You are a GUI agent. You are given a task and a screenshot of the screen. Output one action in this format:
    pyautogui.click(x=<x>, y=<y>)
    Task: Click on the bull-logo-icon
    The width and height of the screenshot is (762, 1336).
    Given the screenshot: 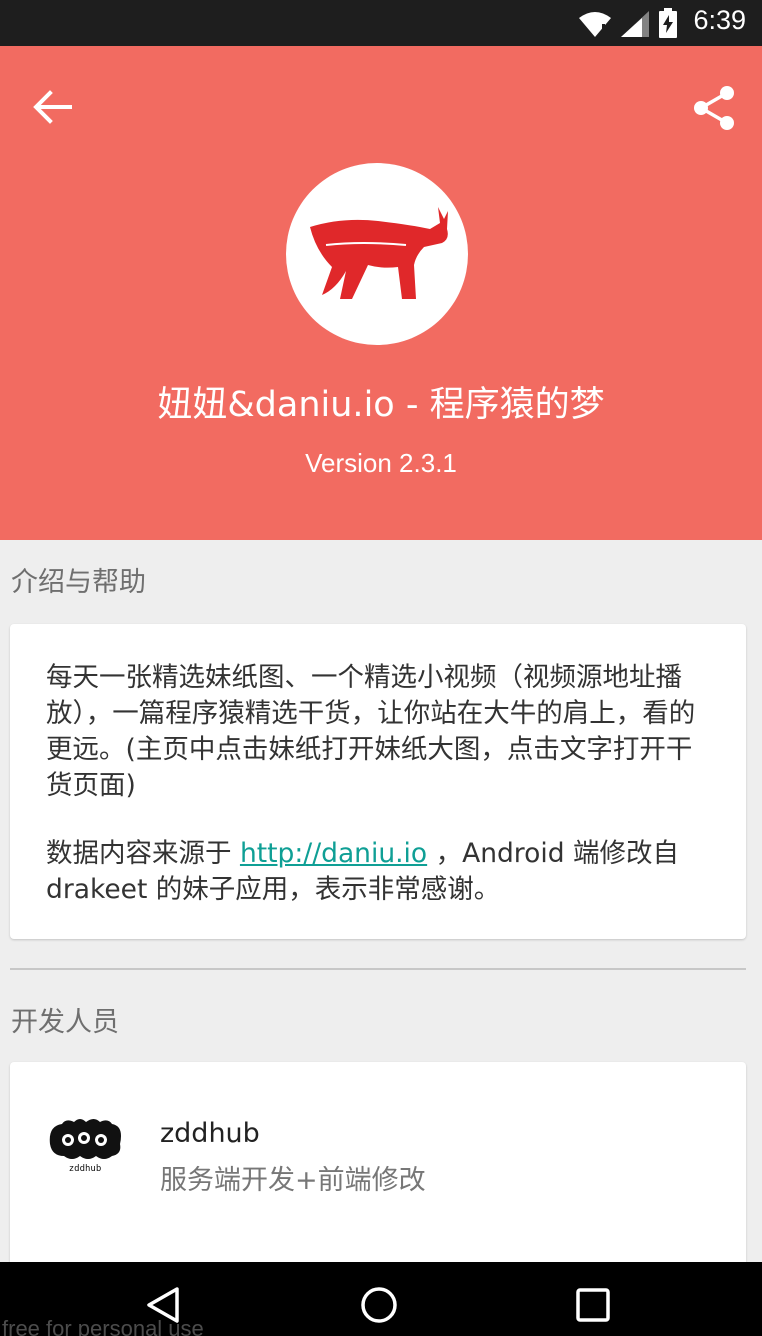 What is the action you would take?
    pyautogui.click(x=379, y=253)
    